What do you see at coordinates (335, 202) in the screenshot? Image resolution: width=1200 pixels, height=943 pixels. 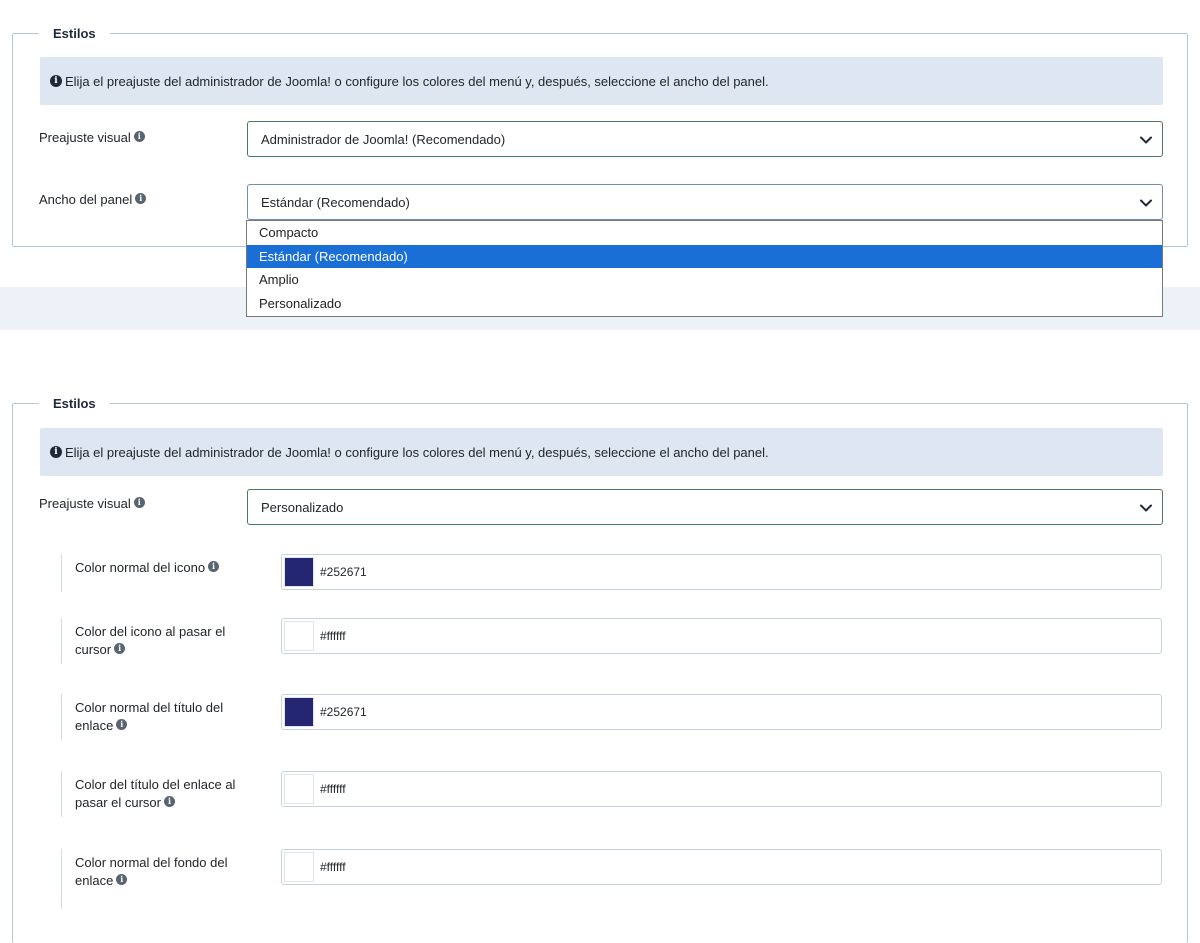 I see `panel-width-value: Estándar (Recomendado)` at bounding box center [335, 202].